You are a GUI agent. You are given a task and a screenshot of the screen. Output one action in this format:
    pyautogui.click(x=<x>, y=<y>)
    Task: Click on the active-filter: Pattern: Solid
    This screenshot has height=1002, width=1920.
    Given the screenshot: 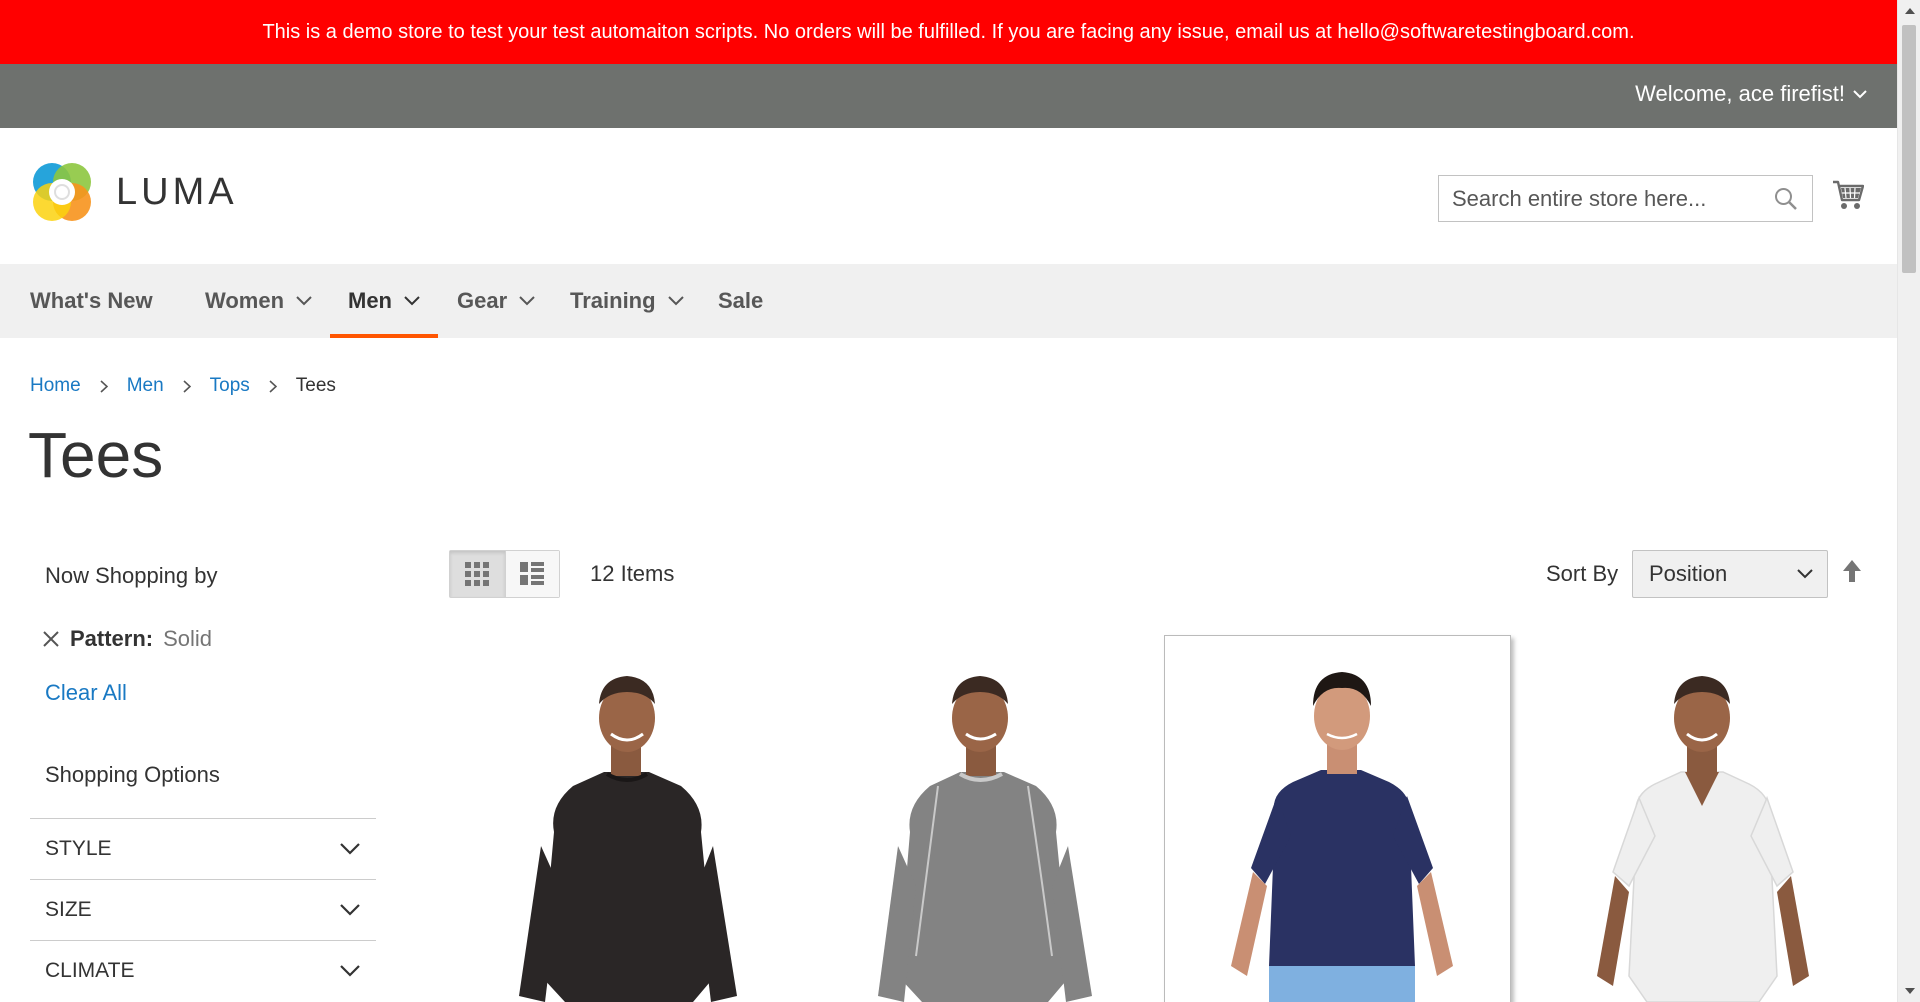 What is the action you would take?
    pyautogui.click(x=127, y=639)
    